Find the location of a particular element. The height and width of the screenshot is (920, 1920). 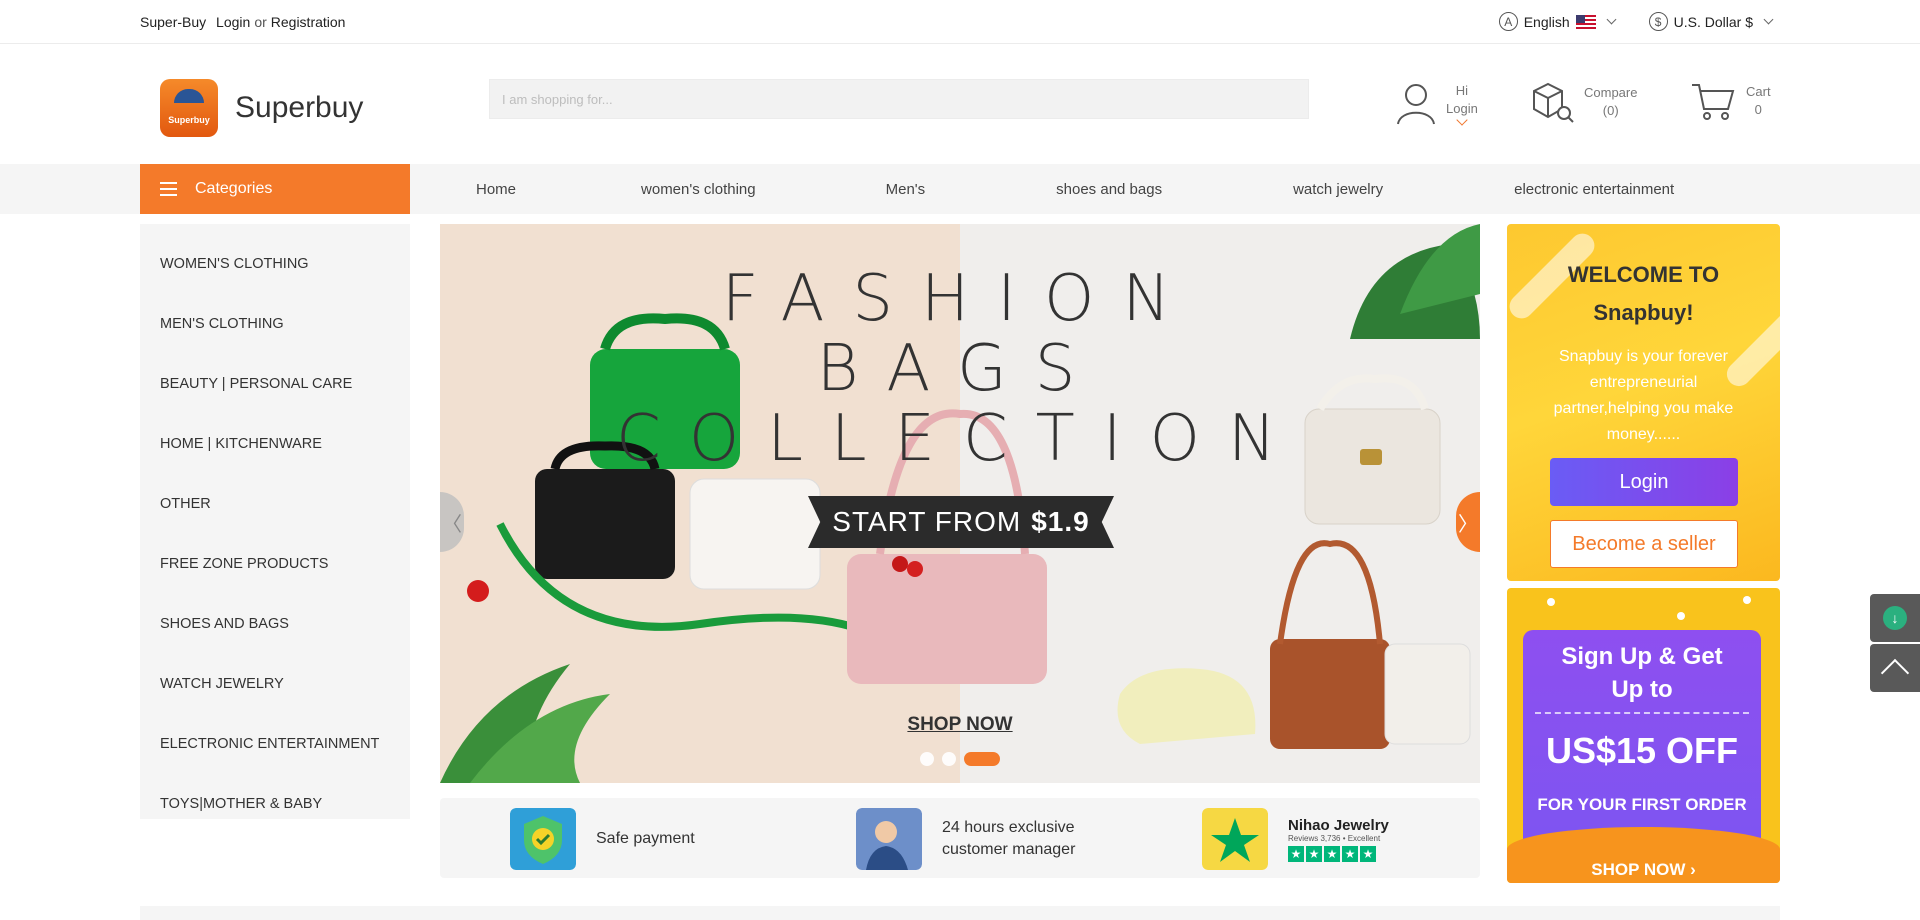

logo-text: Superbuy is located at coordinates (189, 120).